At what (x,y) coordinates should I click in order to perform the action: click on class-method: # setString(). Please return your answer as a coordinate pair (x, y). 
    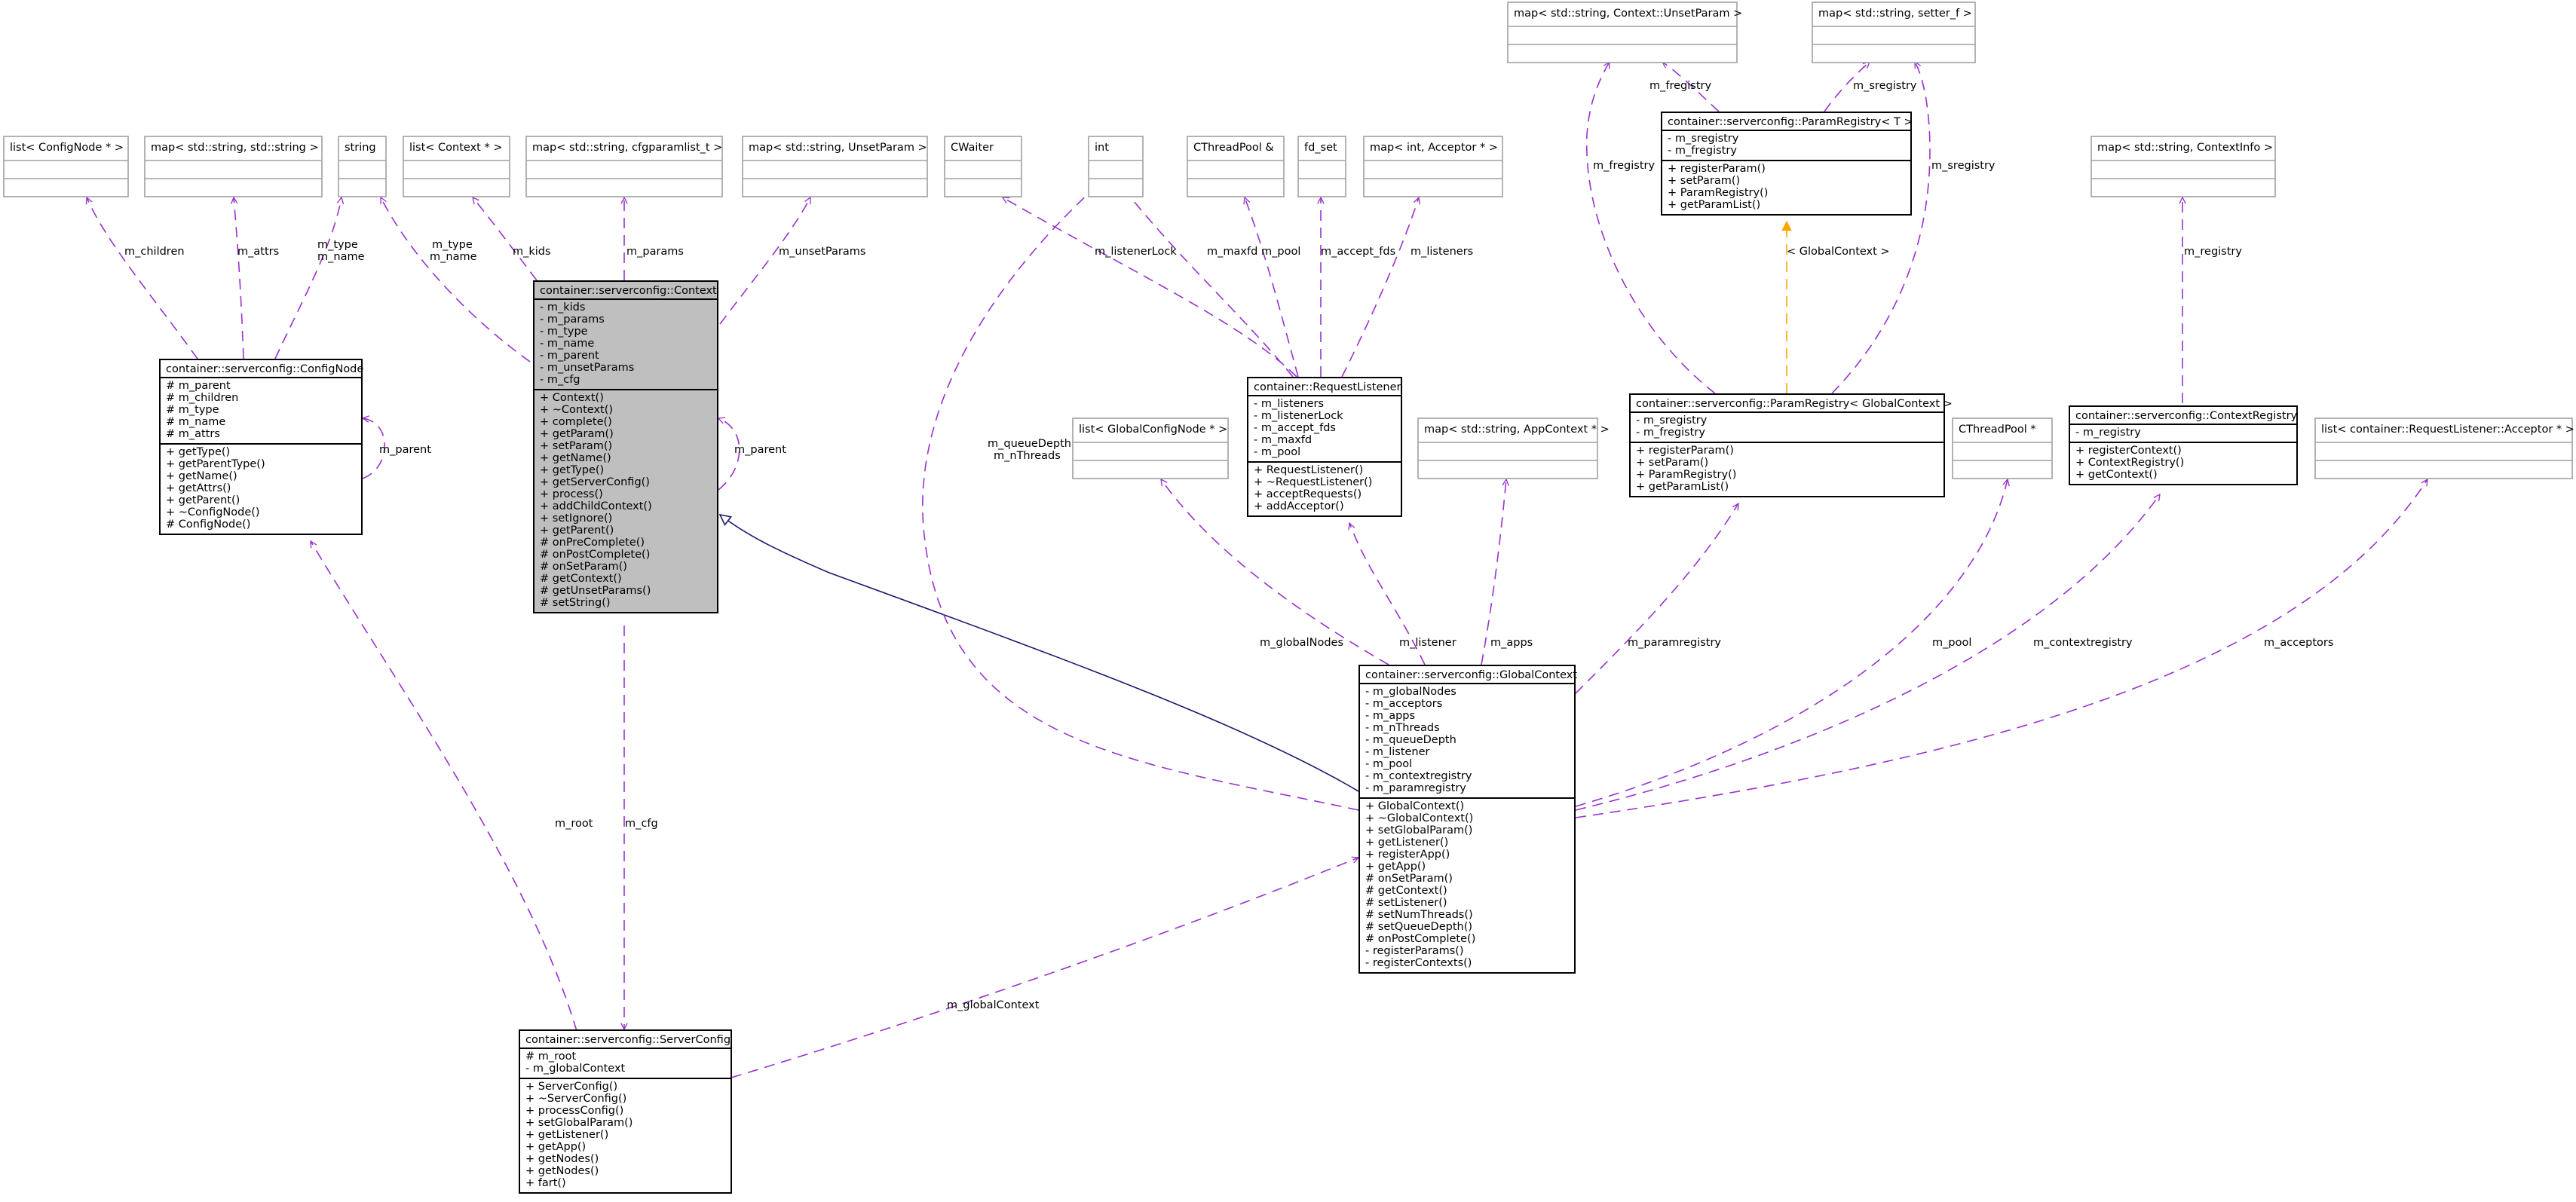
    Looking at the image, I should click on (575, 603).